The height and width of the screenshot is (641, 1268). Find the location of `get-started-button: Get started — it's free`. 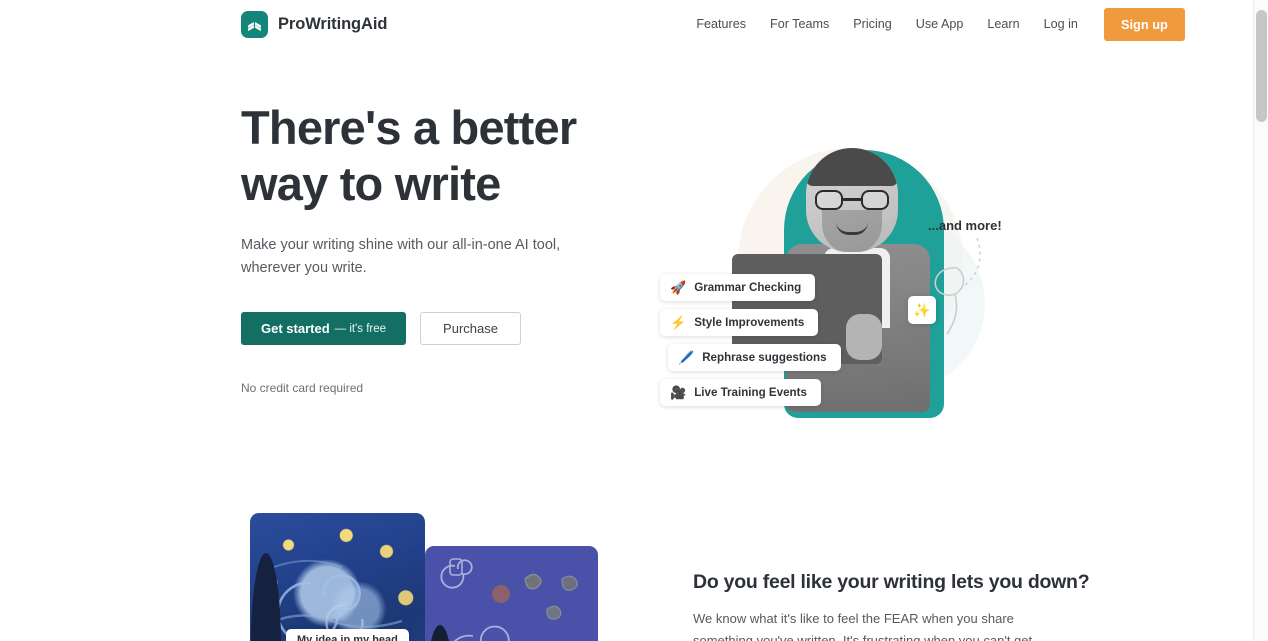

get-started-button: Get started — it's free is located at coordinates (324, 328).